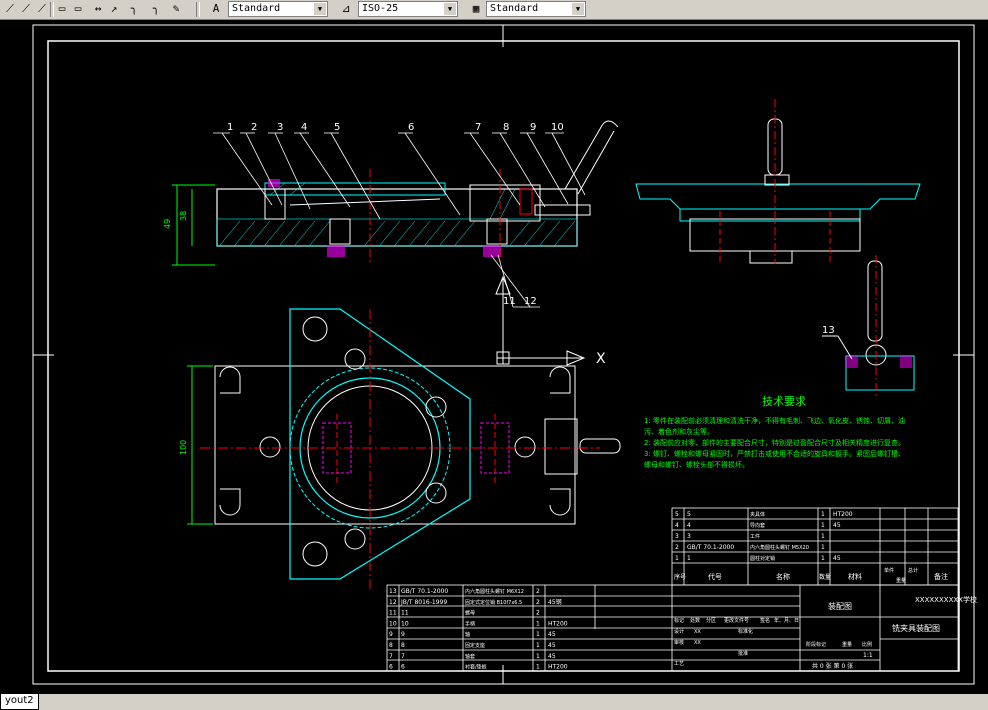 The height and width of the screenshot is (710, 988). Describe the element at coordinates (216, 9) in the screenshot. I see `text-style-icon: A` at that location.